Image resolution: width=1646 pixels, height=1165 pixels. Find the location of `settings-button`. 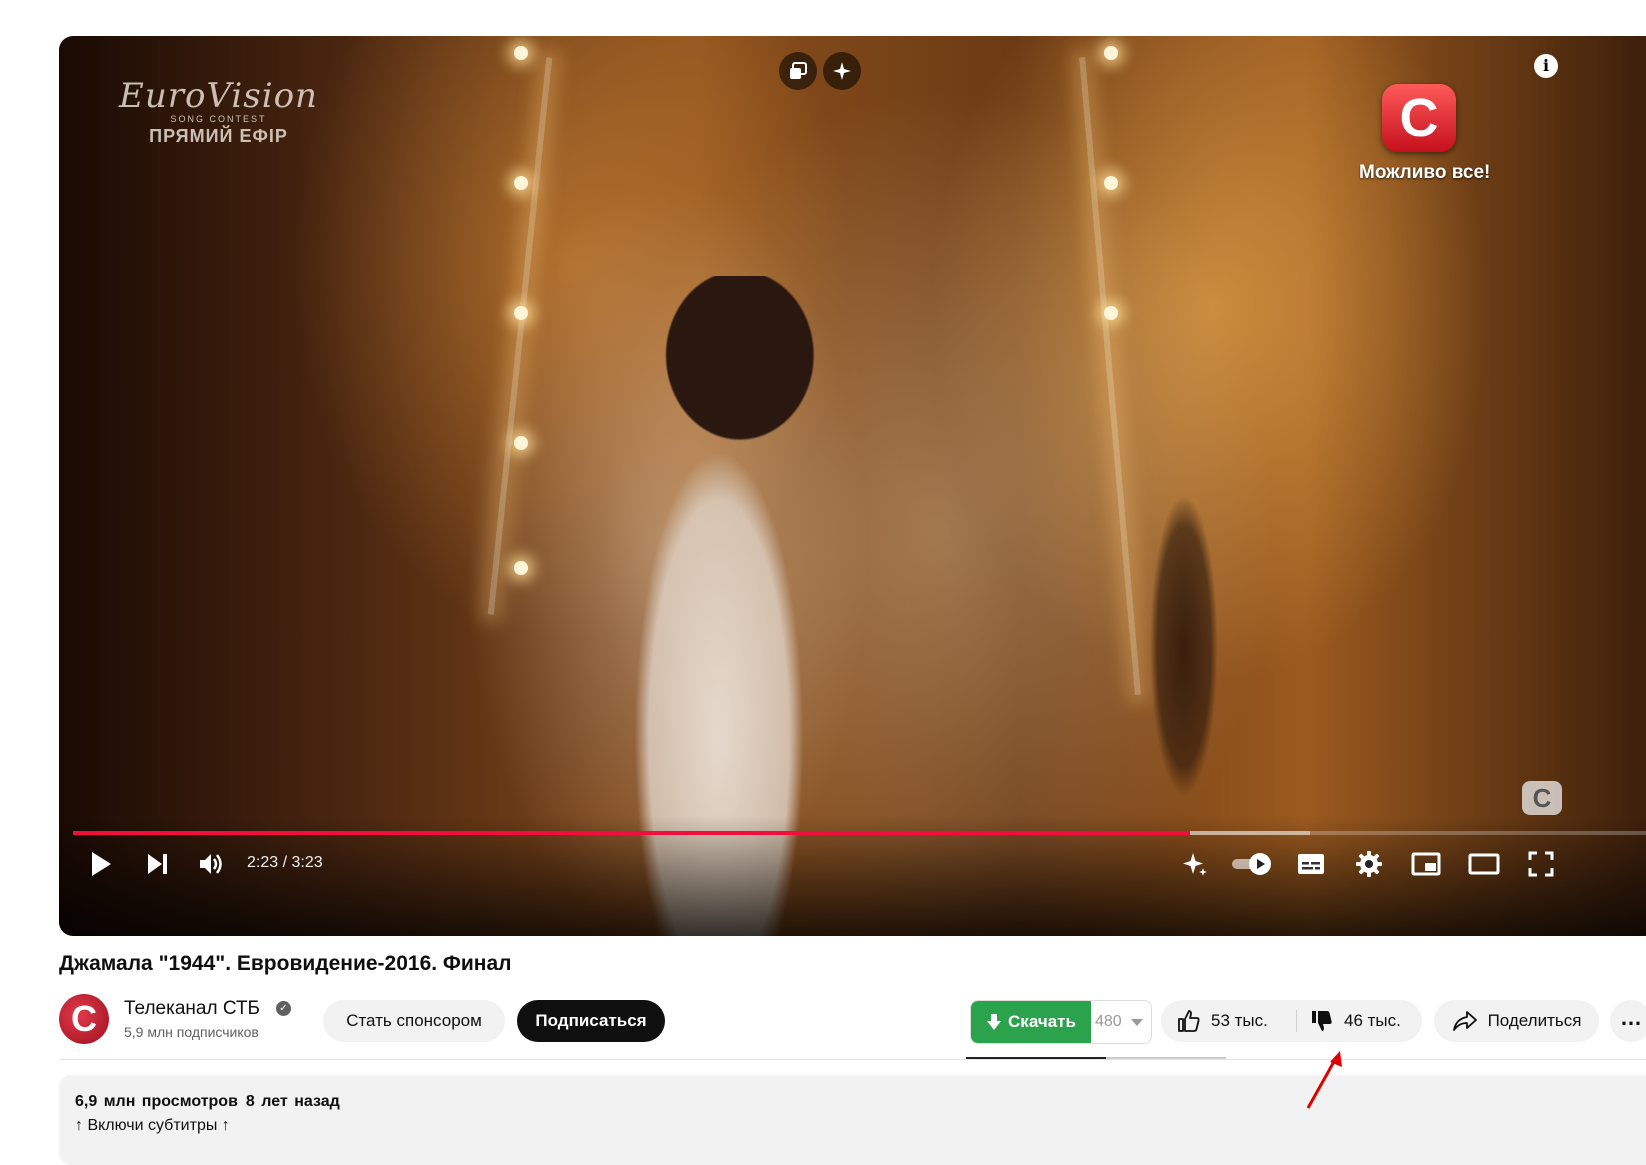

settings-button is located at coordinates (1369, 864).